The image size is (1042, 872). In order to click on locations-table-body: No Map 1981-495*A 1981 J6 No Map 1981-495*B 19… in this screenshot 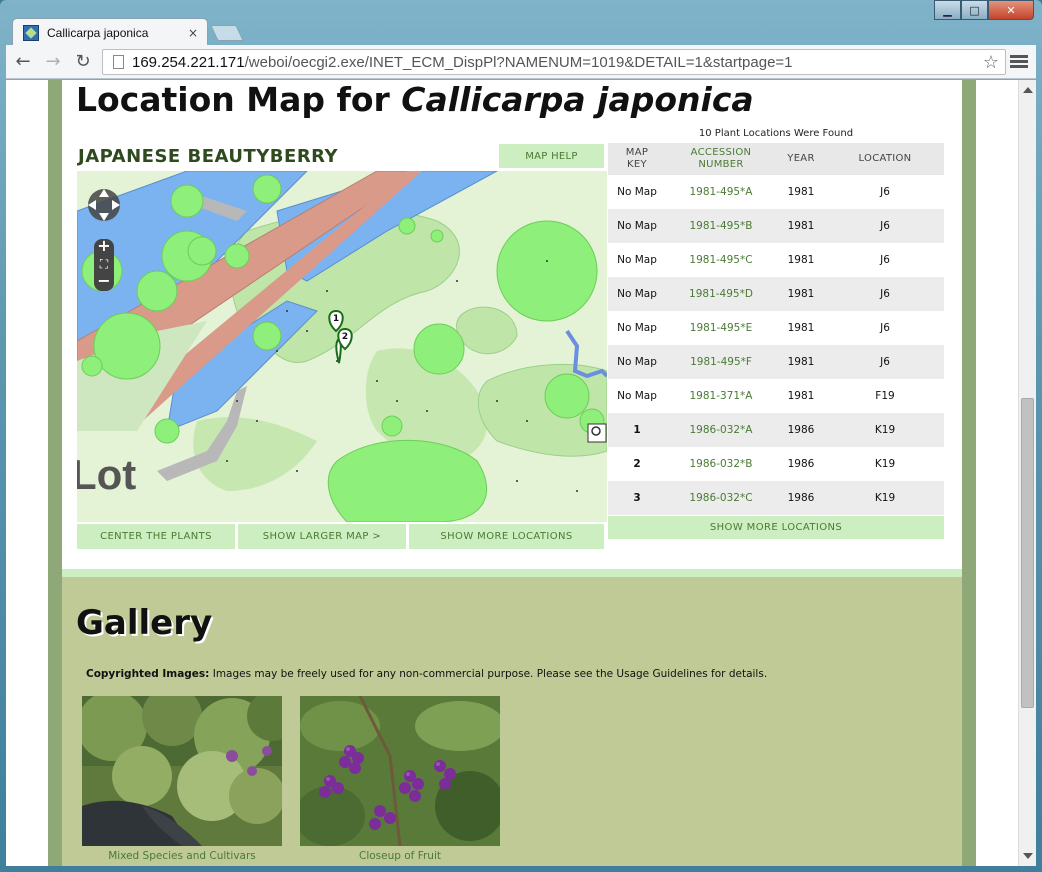, I will do `click(776, 345)`.